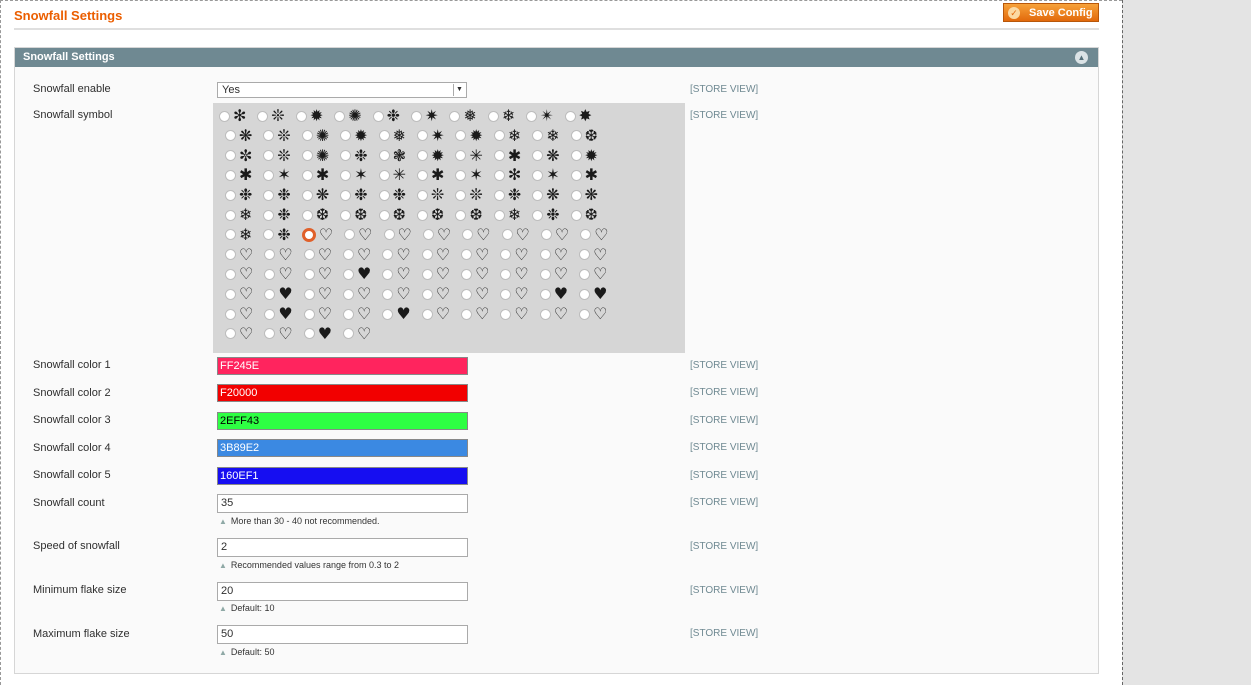  Describe the element at coordinates (342, 366) in the screenshot. I see `color1-input: FF245E` at that location.